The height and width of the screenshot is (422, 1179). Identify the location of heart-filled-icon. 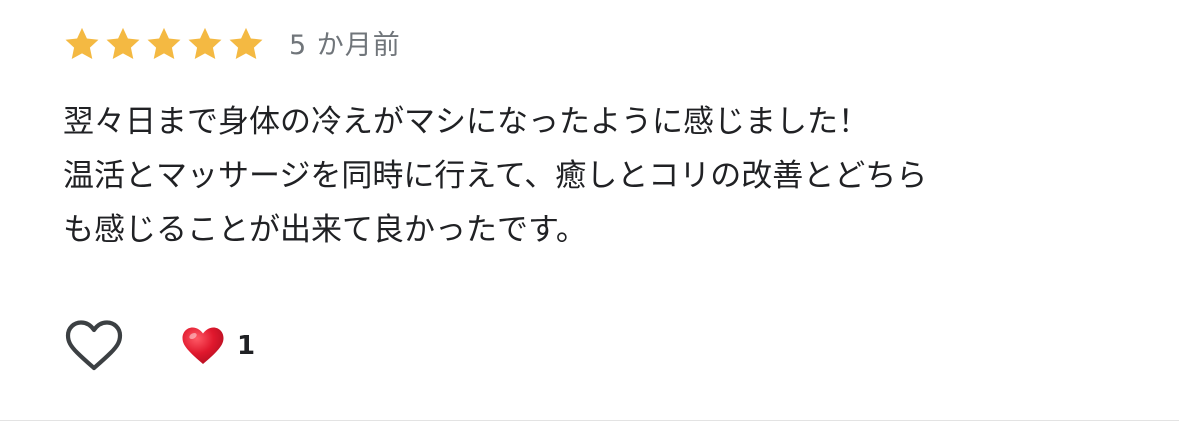
(203, 345).